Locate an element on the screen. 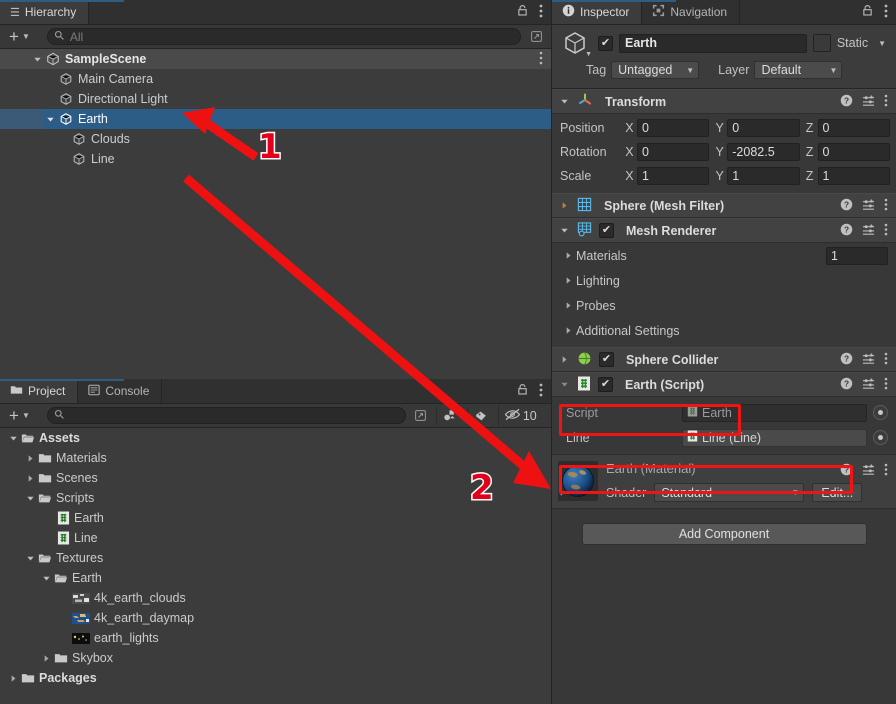  rotation-x-input: 0 is located at coordinates (673, 152).